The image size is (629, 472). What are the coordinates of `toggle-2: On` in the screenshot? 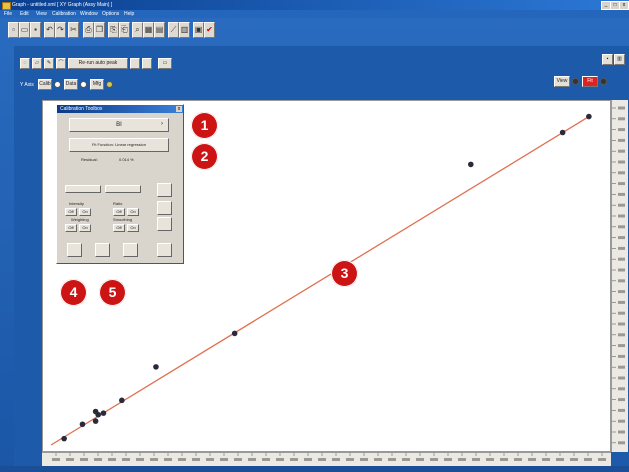 It's located at (85, 212).